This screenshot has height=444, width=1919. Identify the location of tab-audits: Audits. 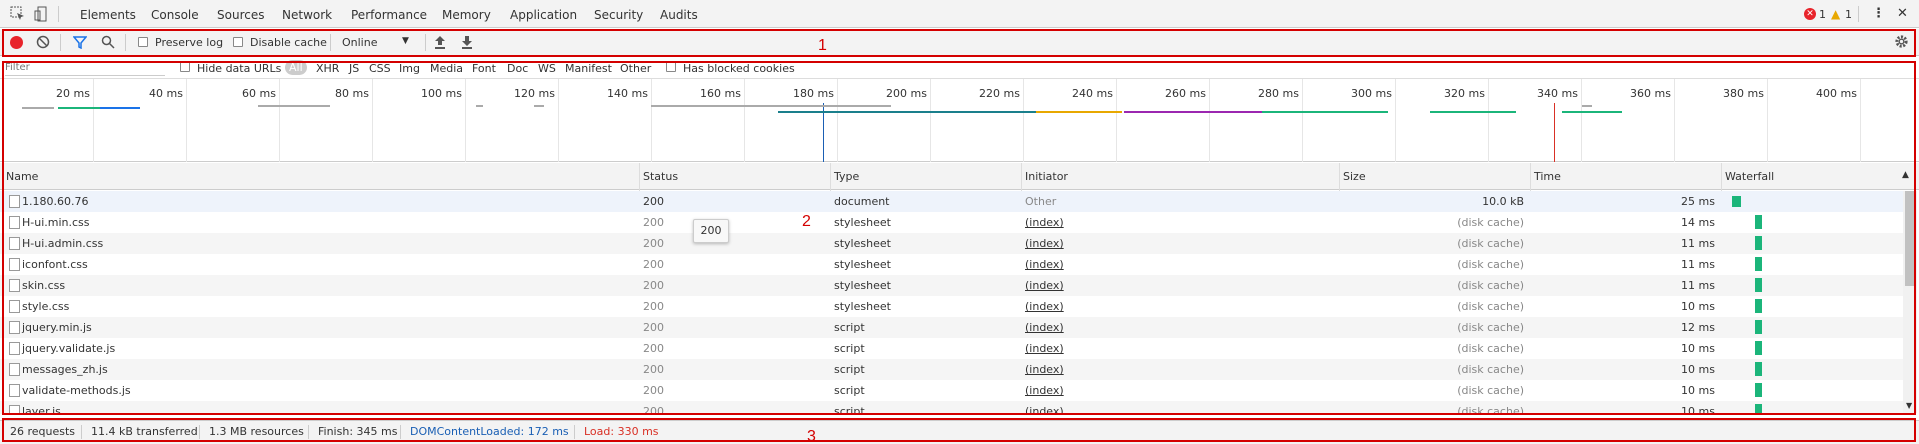
(679, 15).